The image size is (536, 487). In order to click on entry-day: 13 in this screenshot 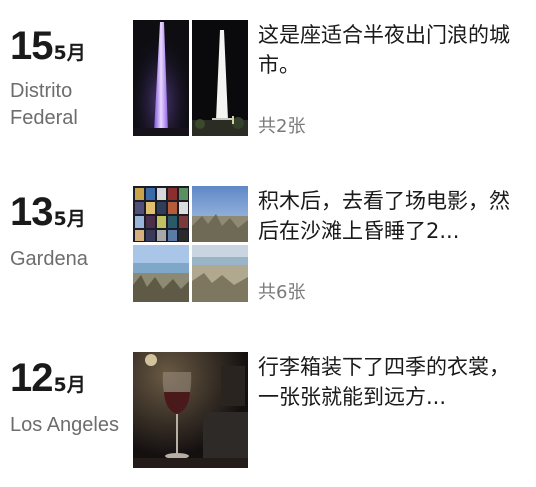, I will do `click(31, 212)`.